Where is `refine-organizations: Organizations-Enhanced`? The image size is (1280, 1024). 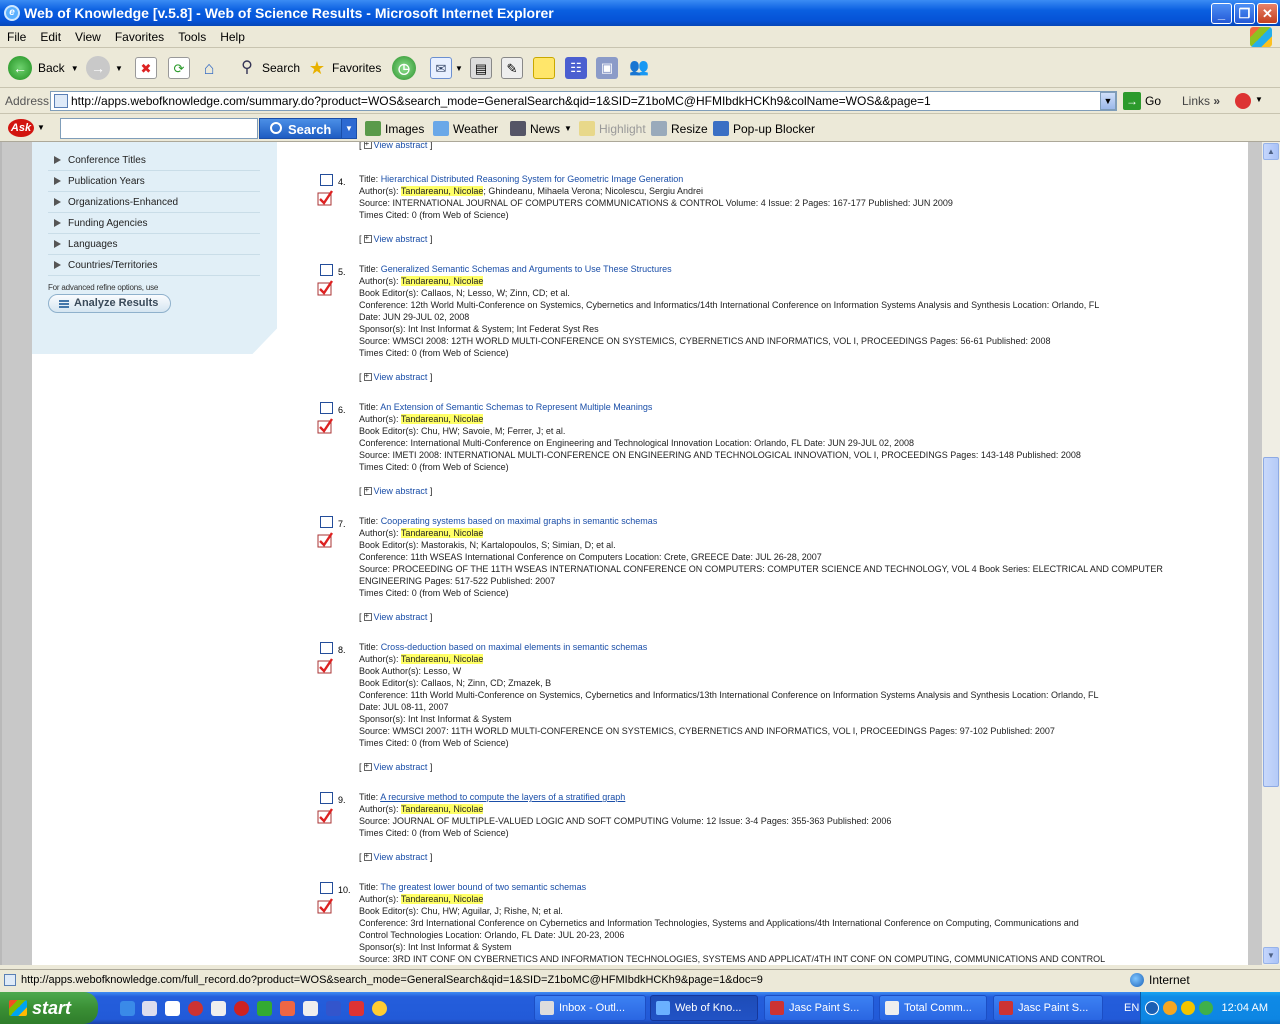
refine-organizations: Organizations-Enhanced is located at coordinates (154, 202).